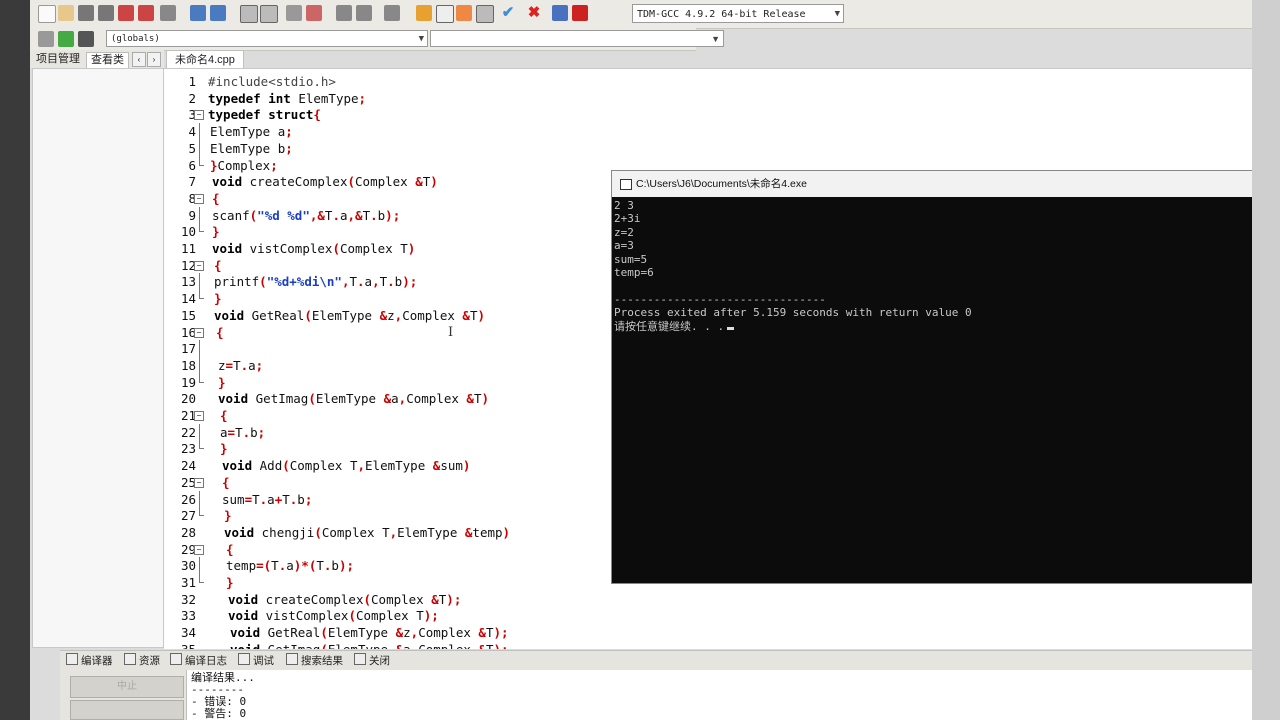 Image resolution: width=1280 pixels, height=720 pixels. Describe the element at coordinates (188, 599) in the screenshot. I see `line-number: 32` at that location.